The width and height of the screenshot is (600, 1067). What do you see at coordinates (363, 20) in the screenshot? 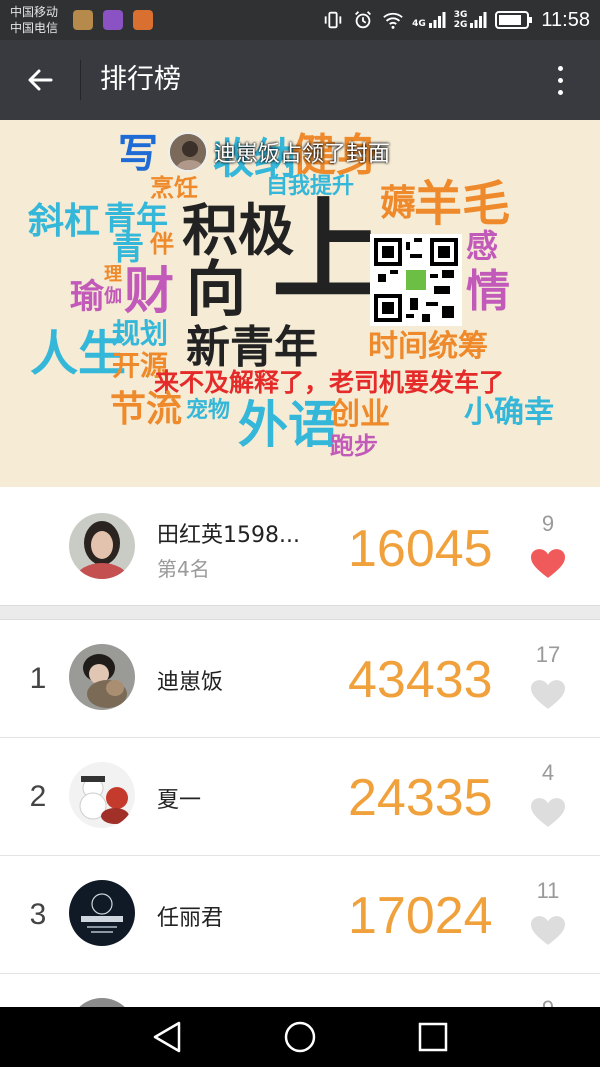
I see `alarm-icon` at bounding box center [363, 20].